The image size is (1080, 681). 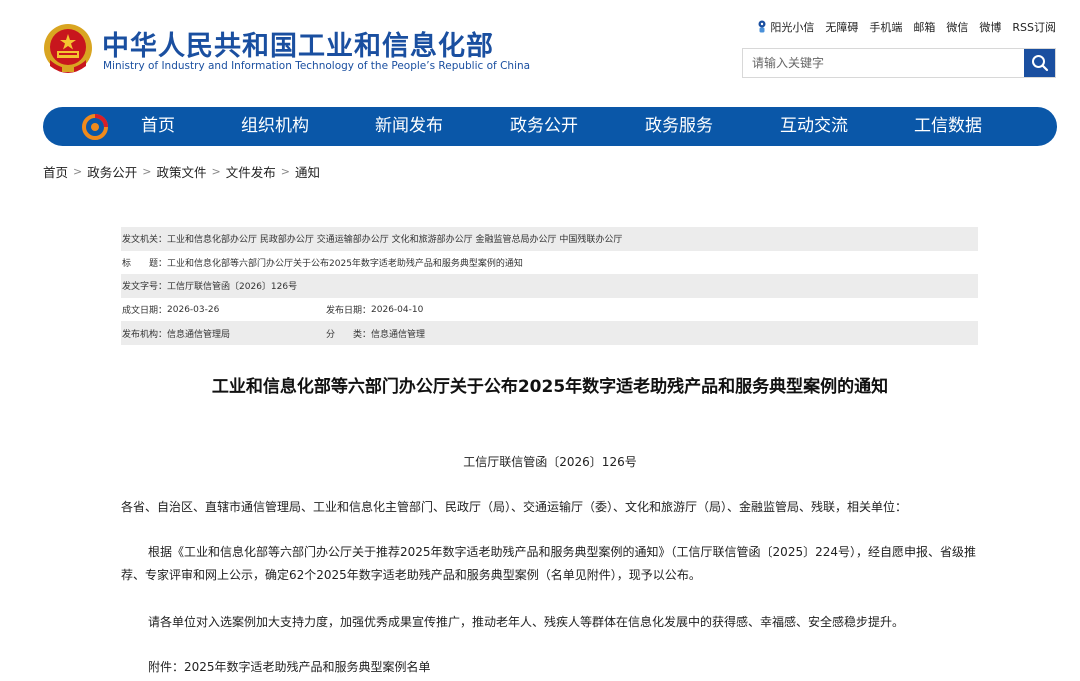 I want to click on accessibility-link: 无障碍, so click(x=841, y=27).